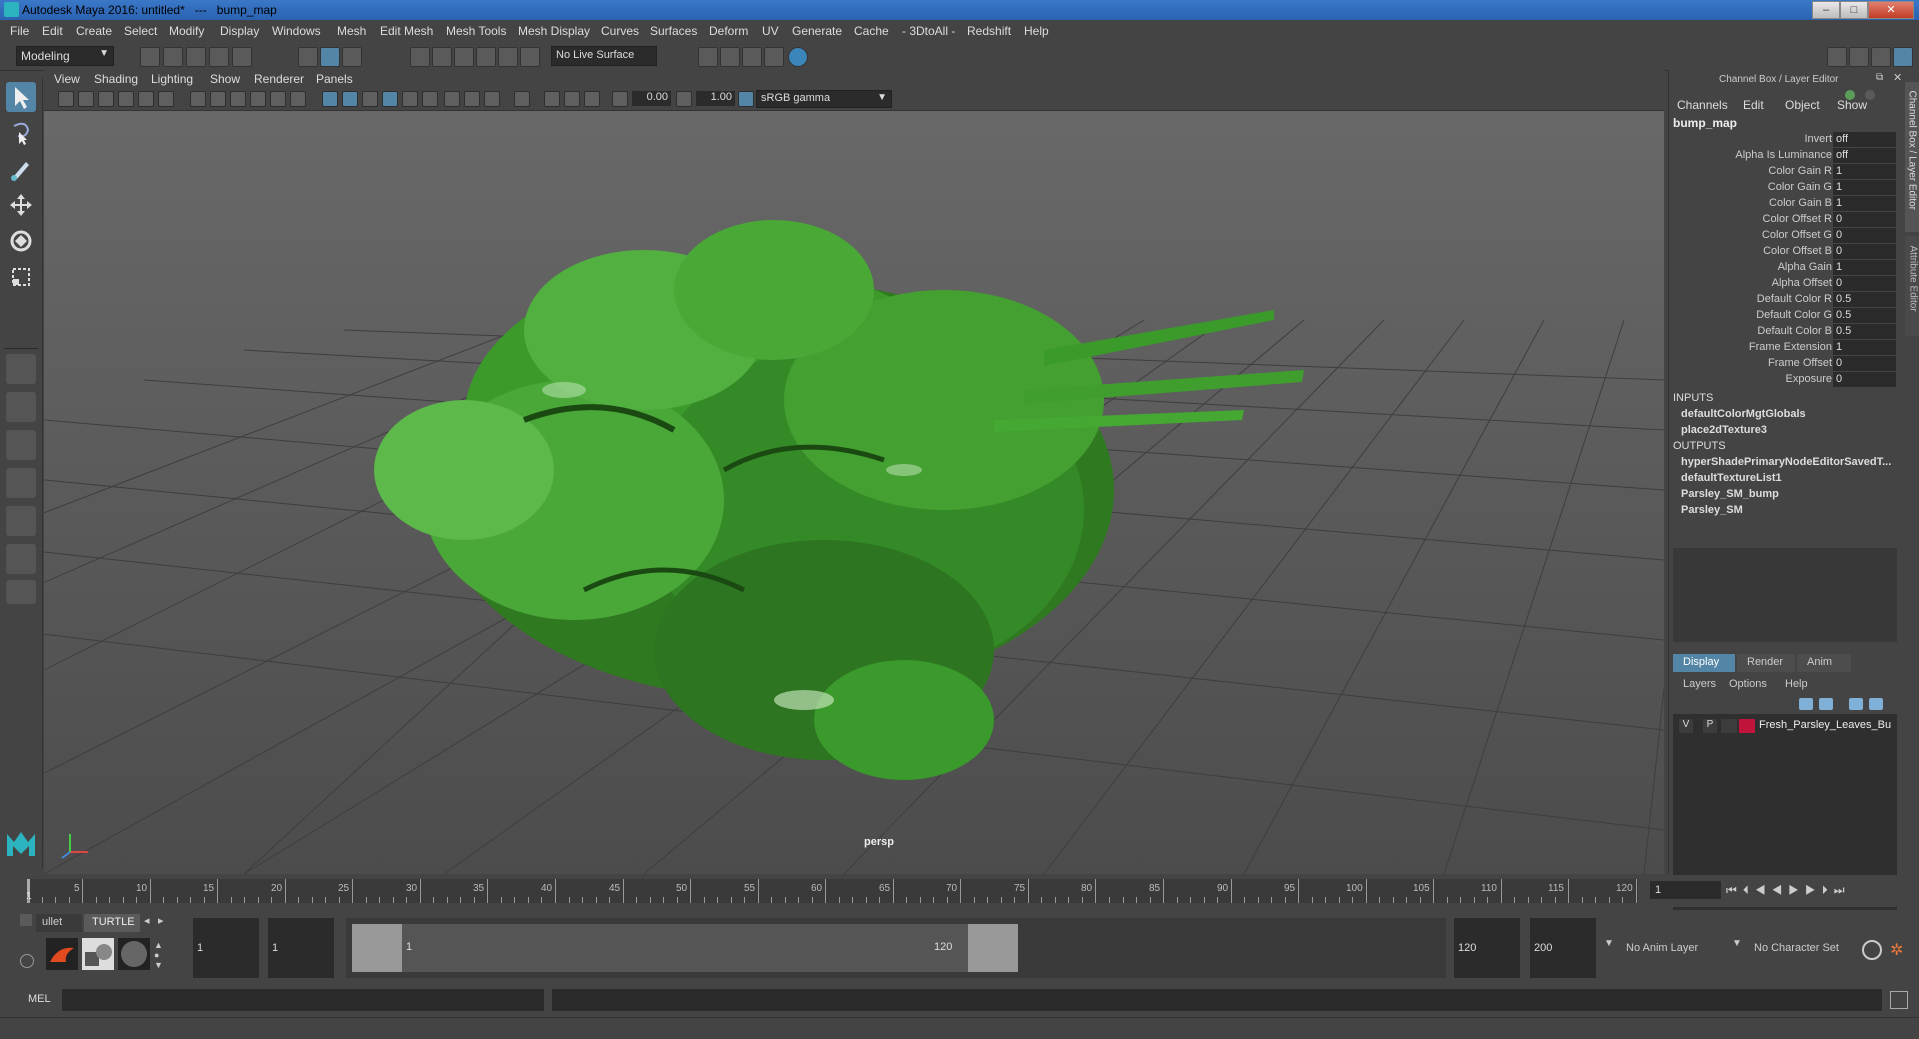 This screenshot has width=1919, height=1039. What do you see at coordinates (798, 57) in the screenshot?
I see `hypershade-icon` at bounding box center [798, 57].